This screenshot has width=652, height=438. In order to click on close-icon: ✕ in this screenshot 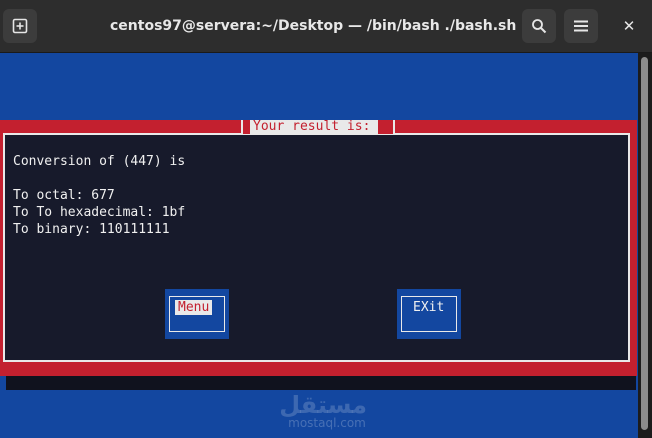, I will do `click(629, 26)`.